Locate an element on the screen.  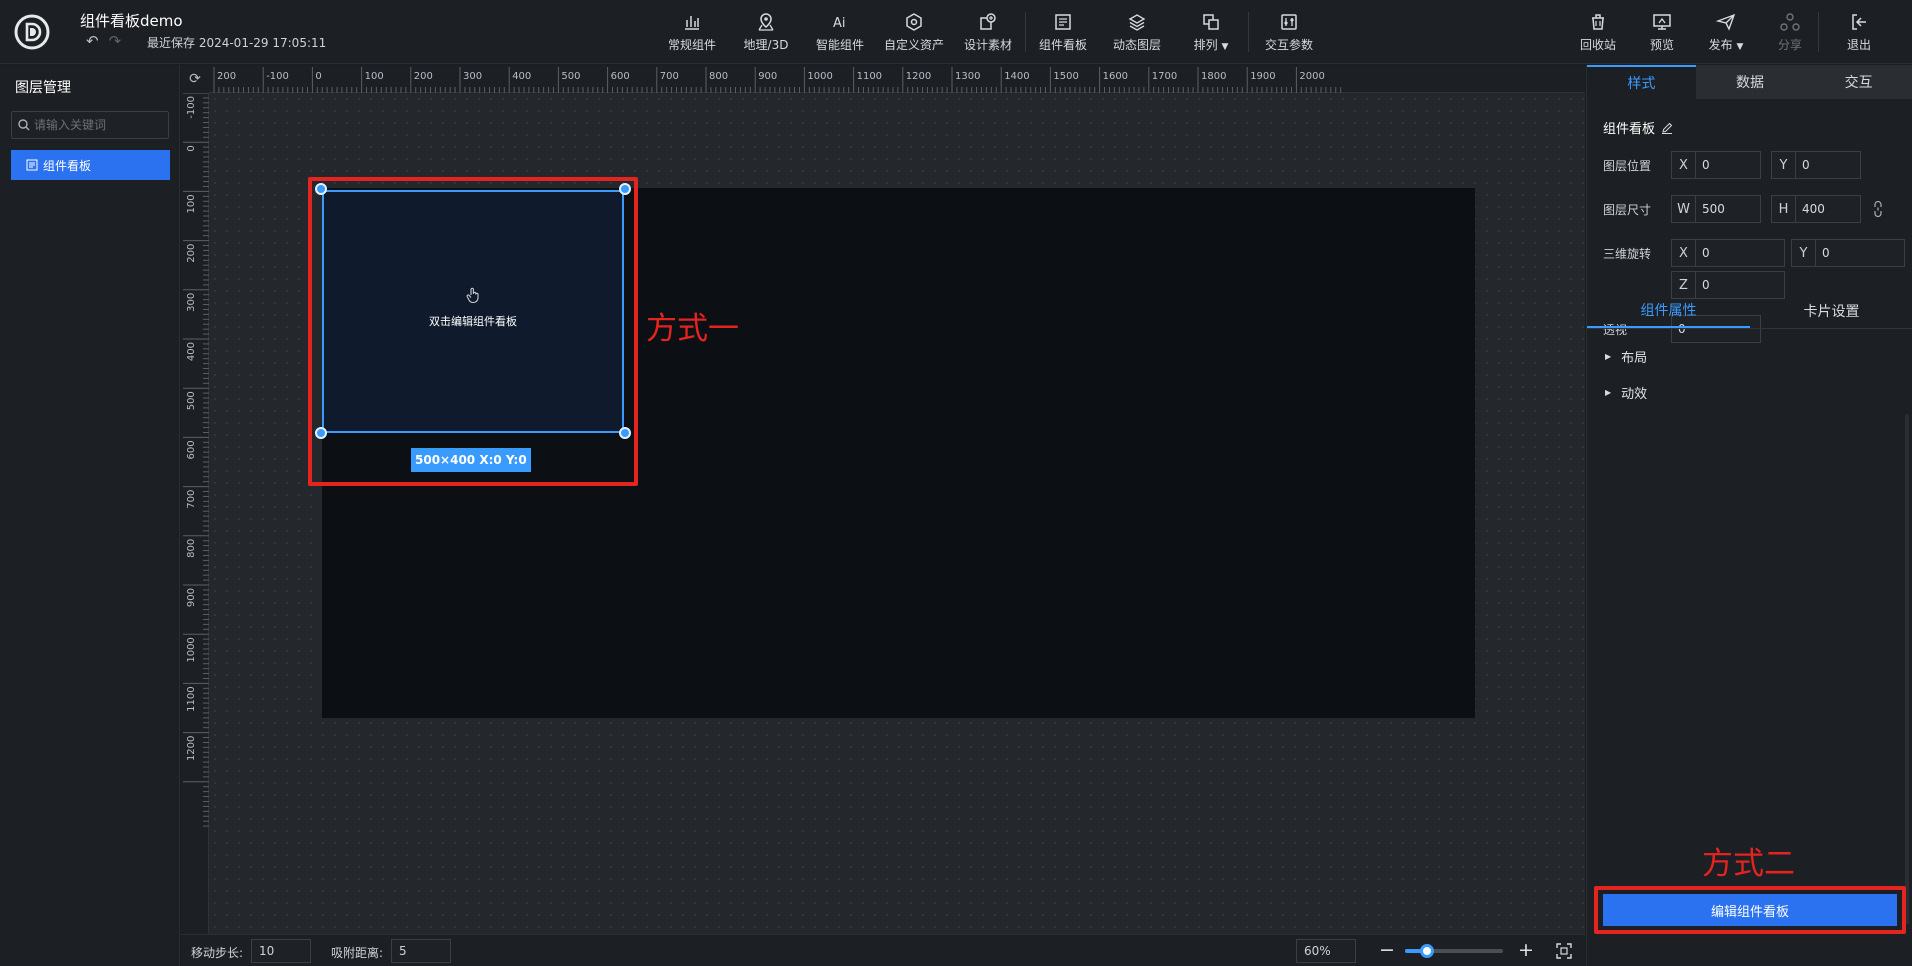
zoom-slider-knob is located at coordinates (1426, 951).